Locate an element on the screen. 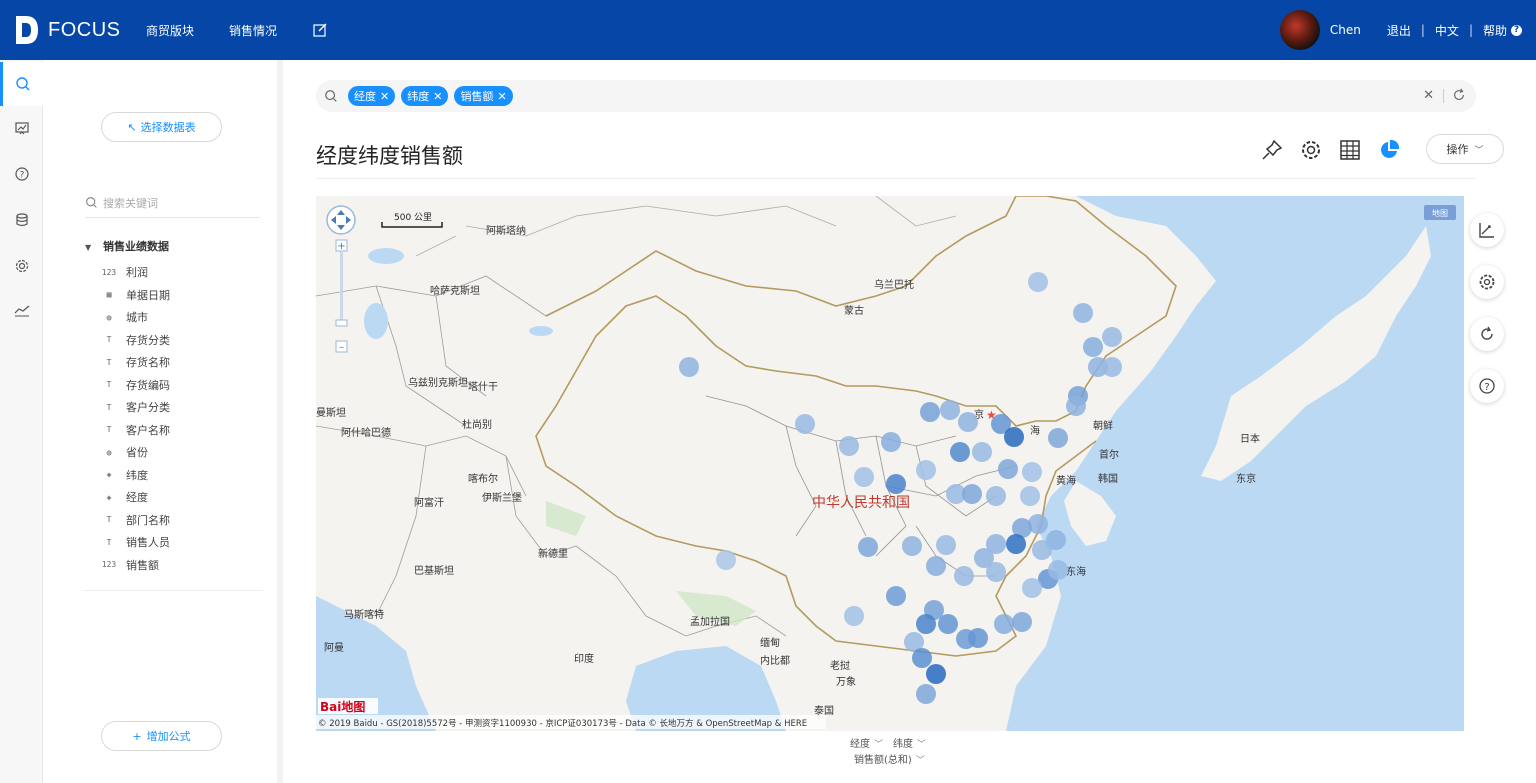 Image resolution: width=1536 pixels, height=783 pixels. pin-icon is located at coordinates (1272, 150).